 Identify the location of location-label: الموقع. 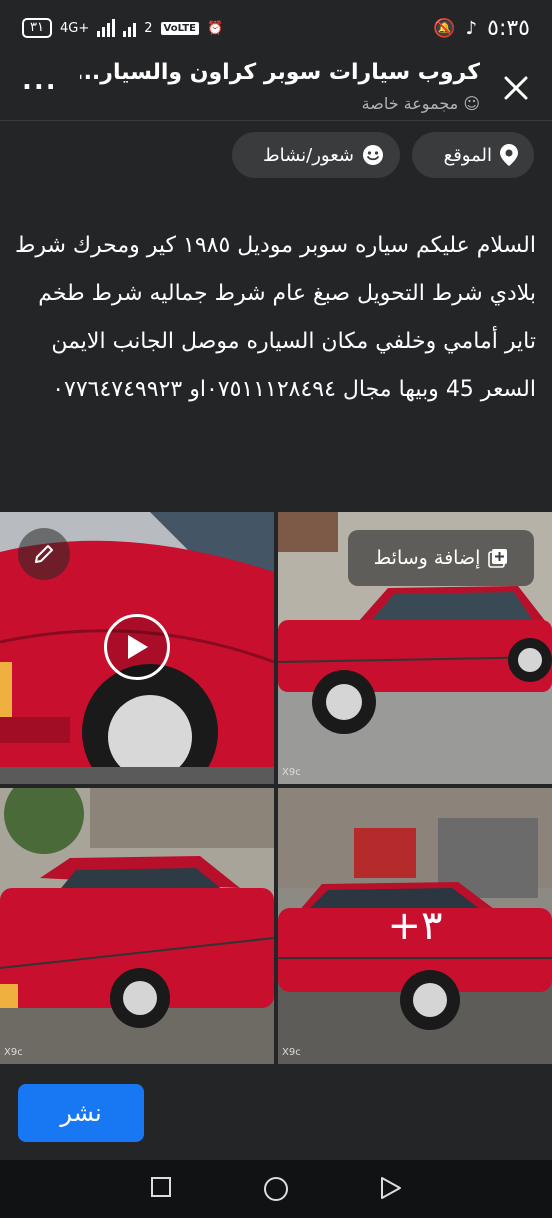
(467, 155).